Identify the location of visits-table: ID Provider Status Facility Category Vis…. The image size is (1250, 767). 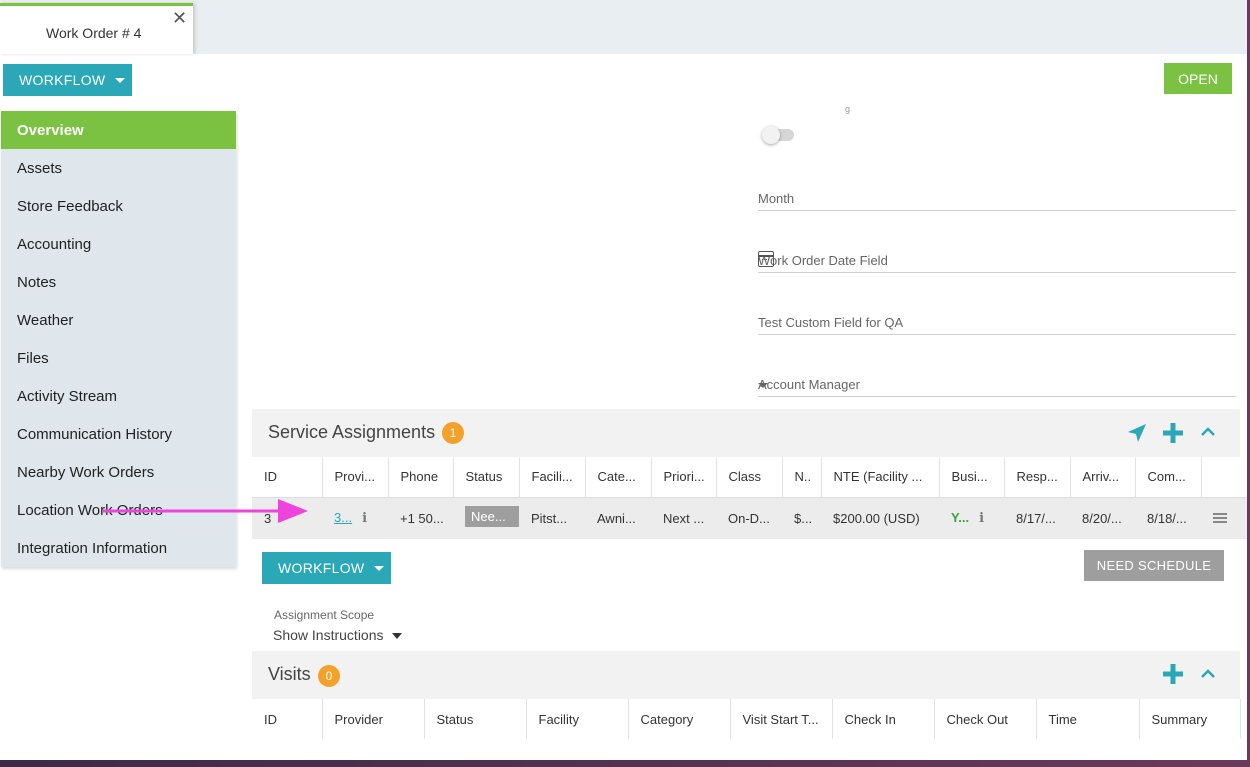
(746, 719).